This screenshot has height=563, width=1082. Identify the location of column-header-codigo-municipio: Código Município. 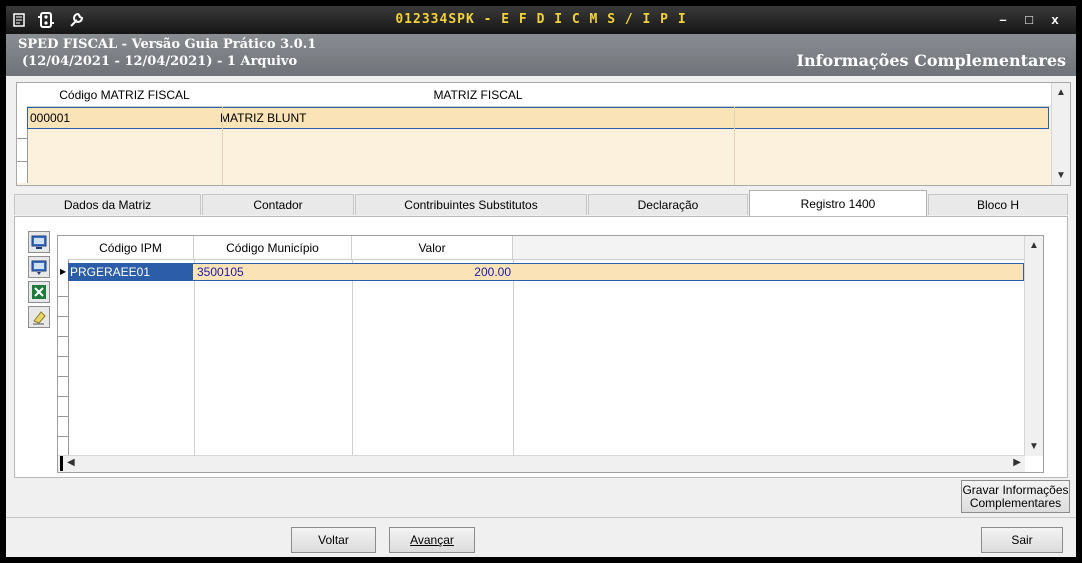
(273, 248).